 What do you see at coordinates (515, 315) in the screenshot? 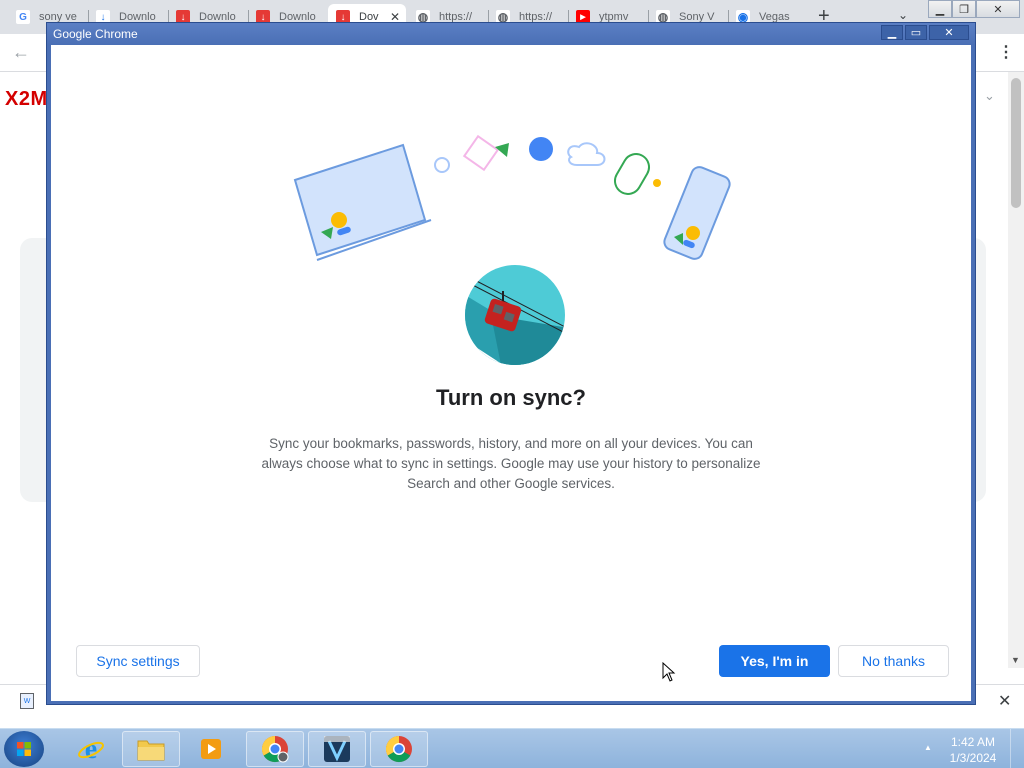
I see `cable-car-illustration` at bounding box center [515, 315].